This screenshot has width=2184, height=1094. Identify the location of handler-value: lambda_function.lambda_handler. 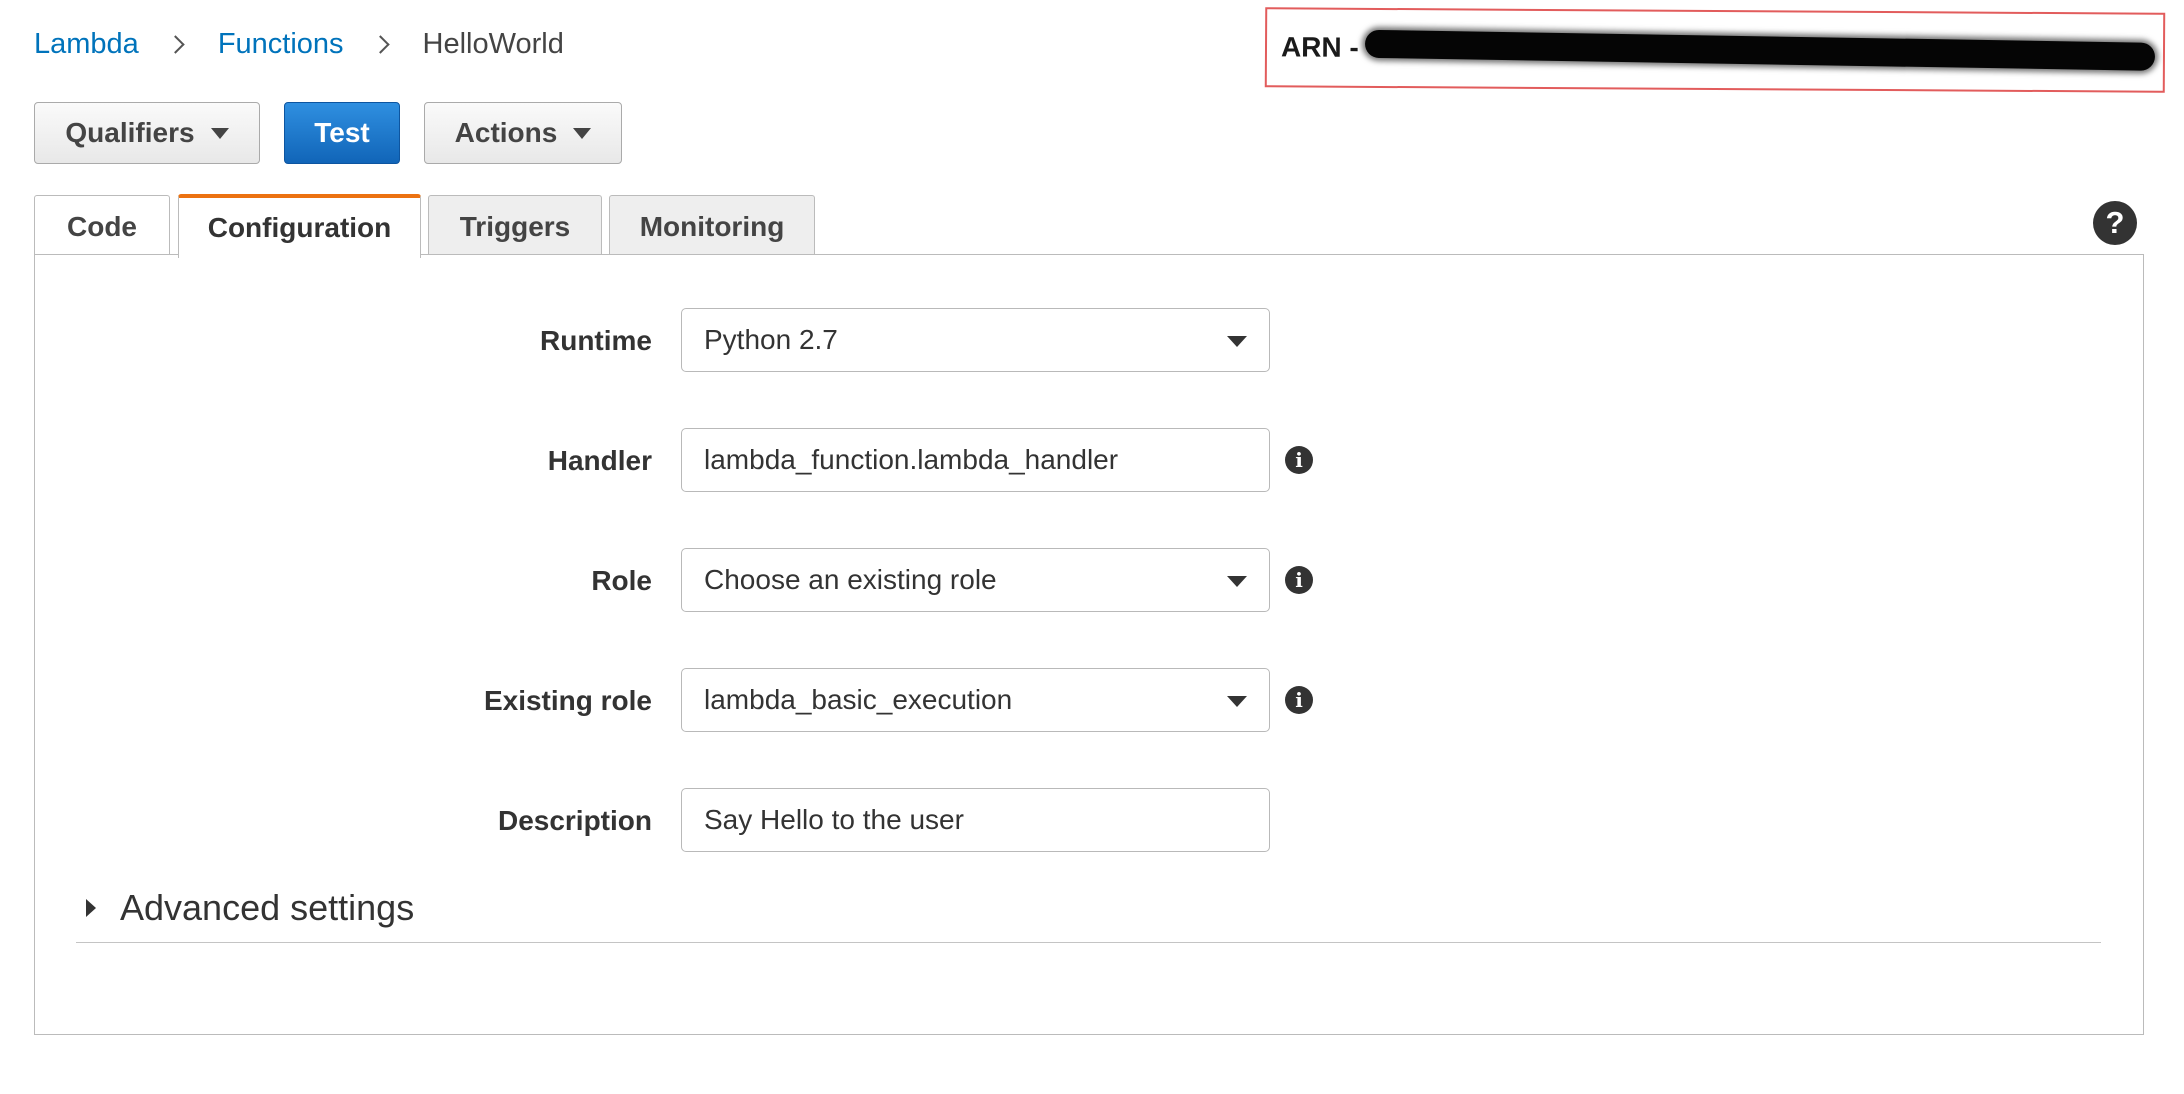
(911, 459).